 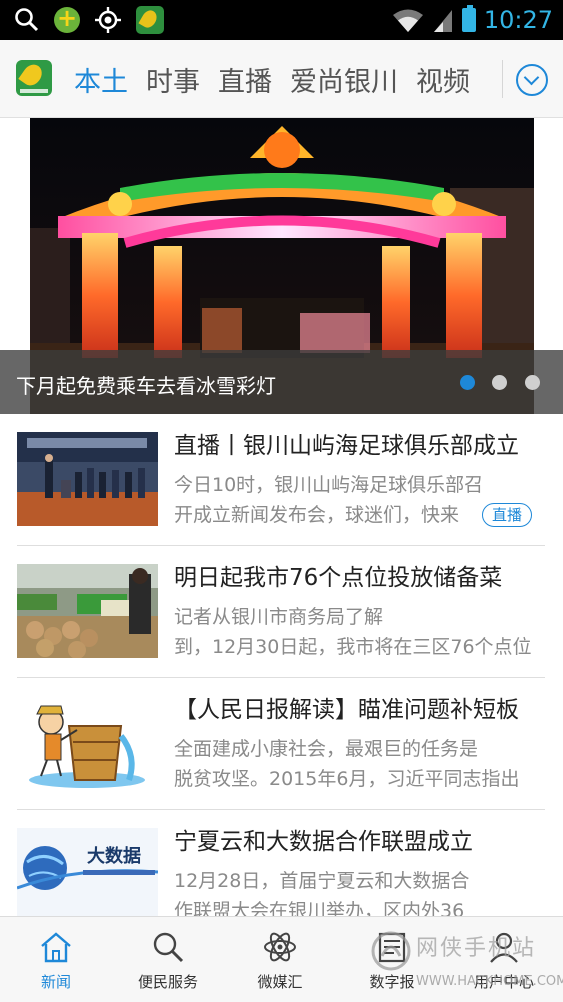 I want to click on news-thumbnail: 大数据, so click(x=87, y=875).